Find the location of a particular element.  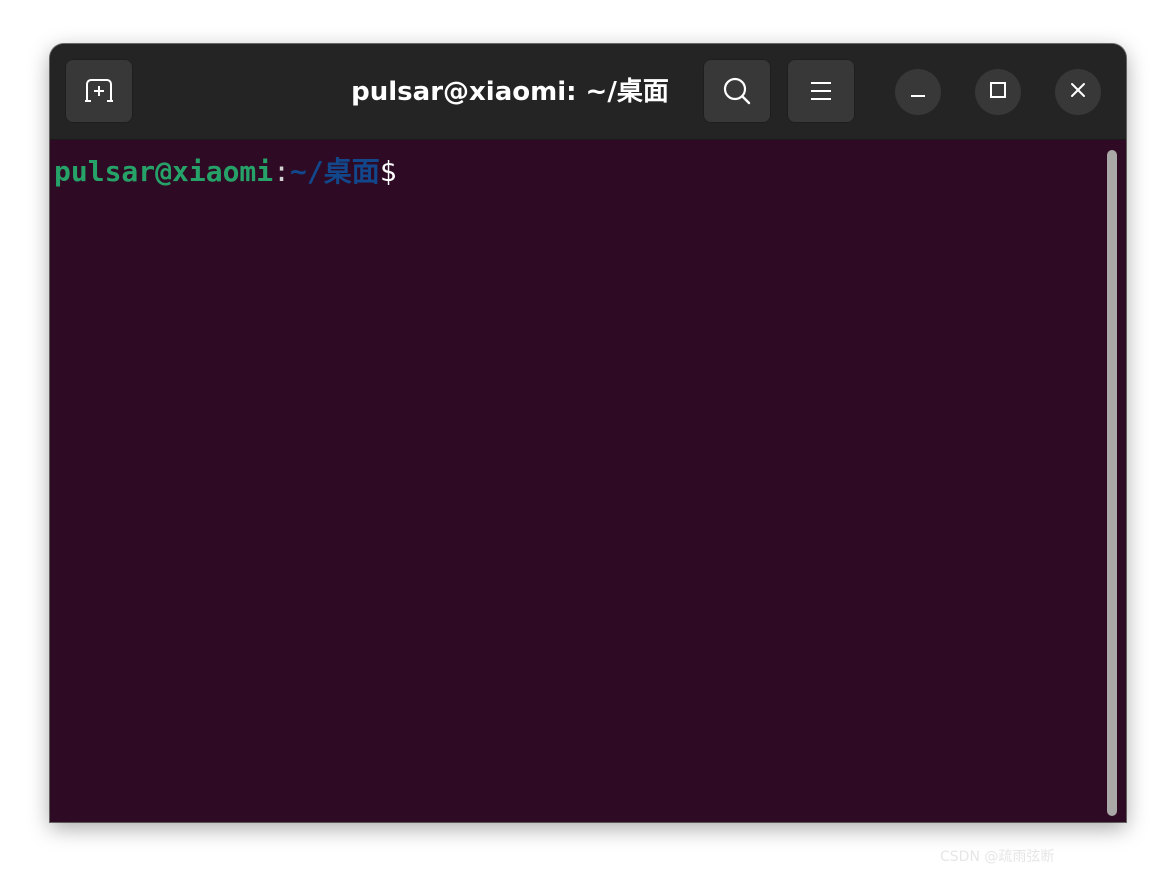

maximize-button is located at coordinates (998, 92).